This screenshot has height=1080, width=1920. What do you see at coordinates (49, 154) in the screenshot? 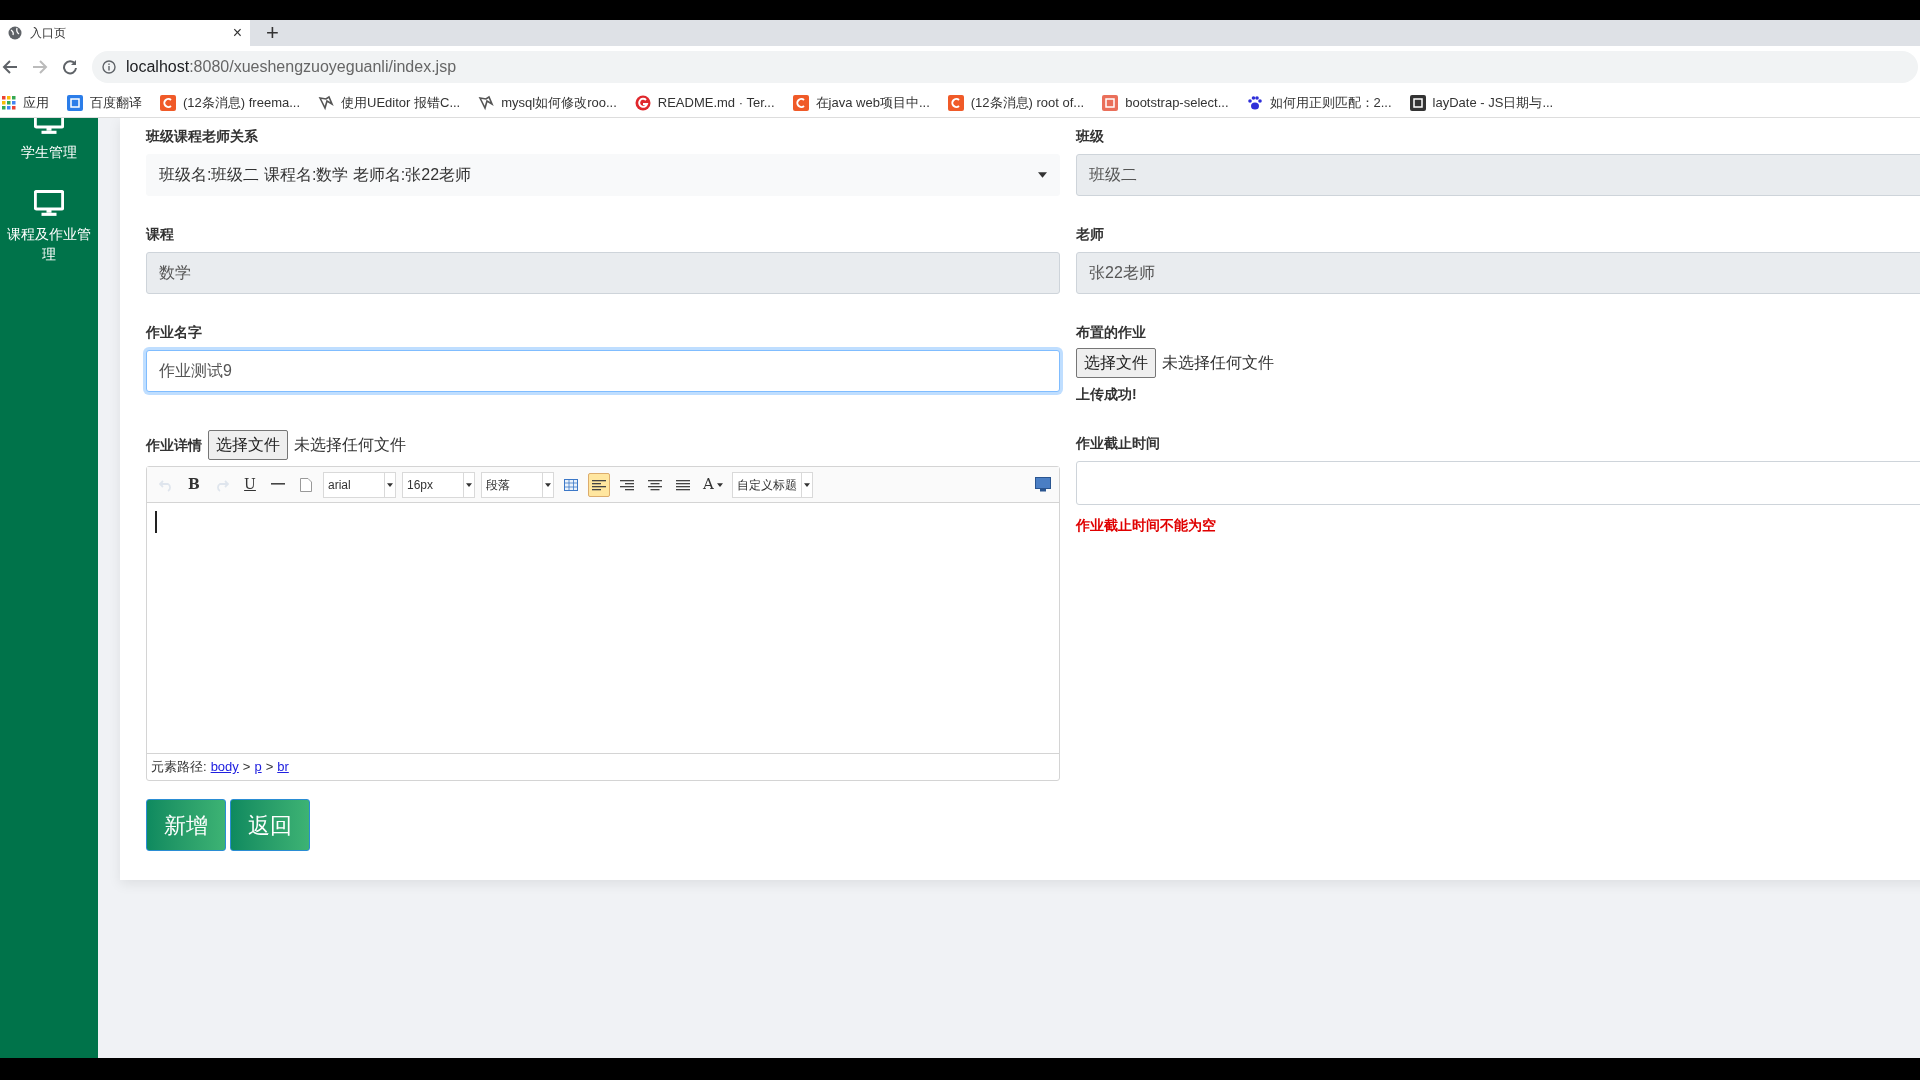
I see `sidebar-item: 学生管理` at bounding box center [49, 154].